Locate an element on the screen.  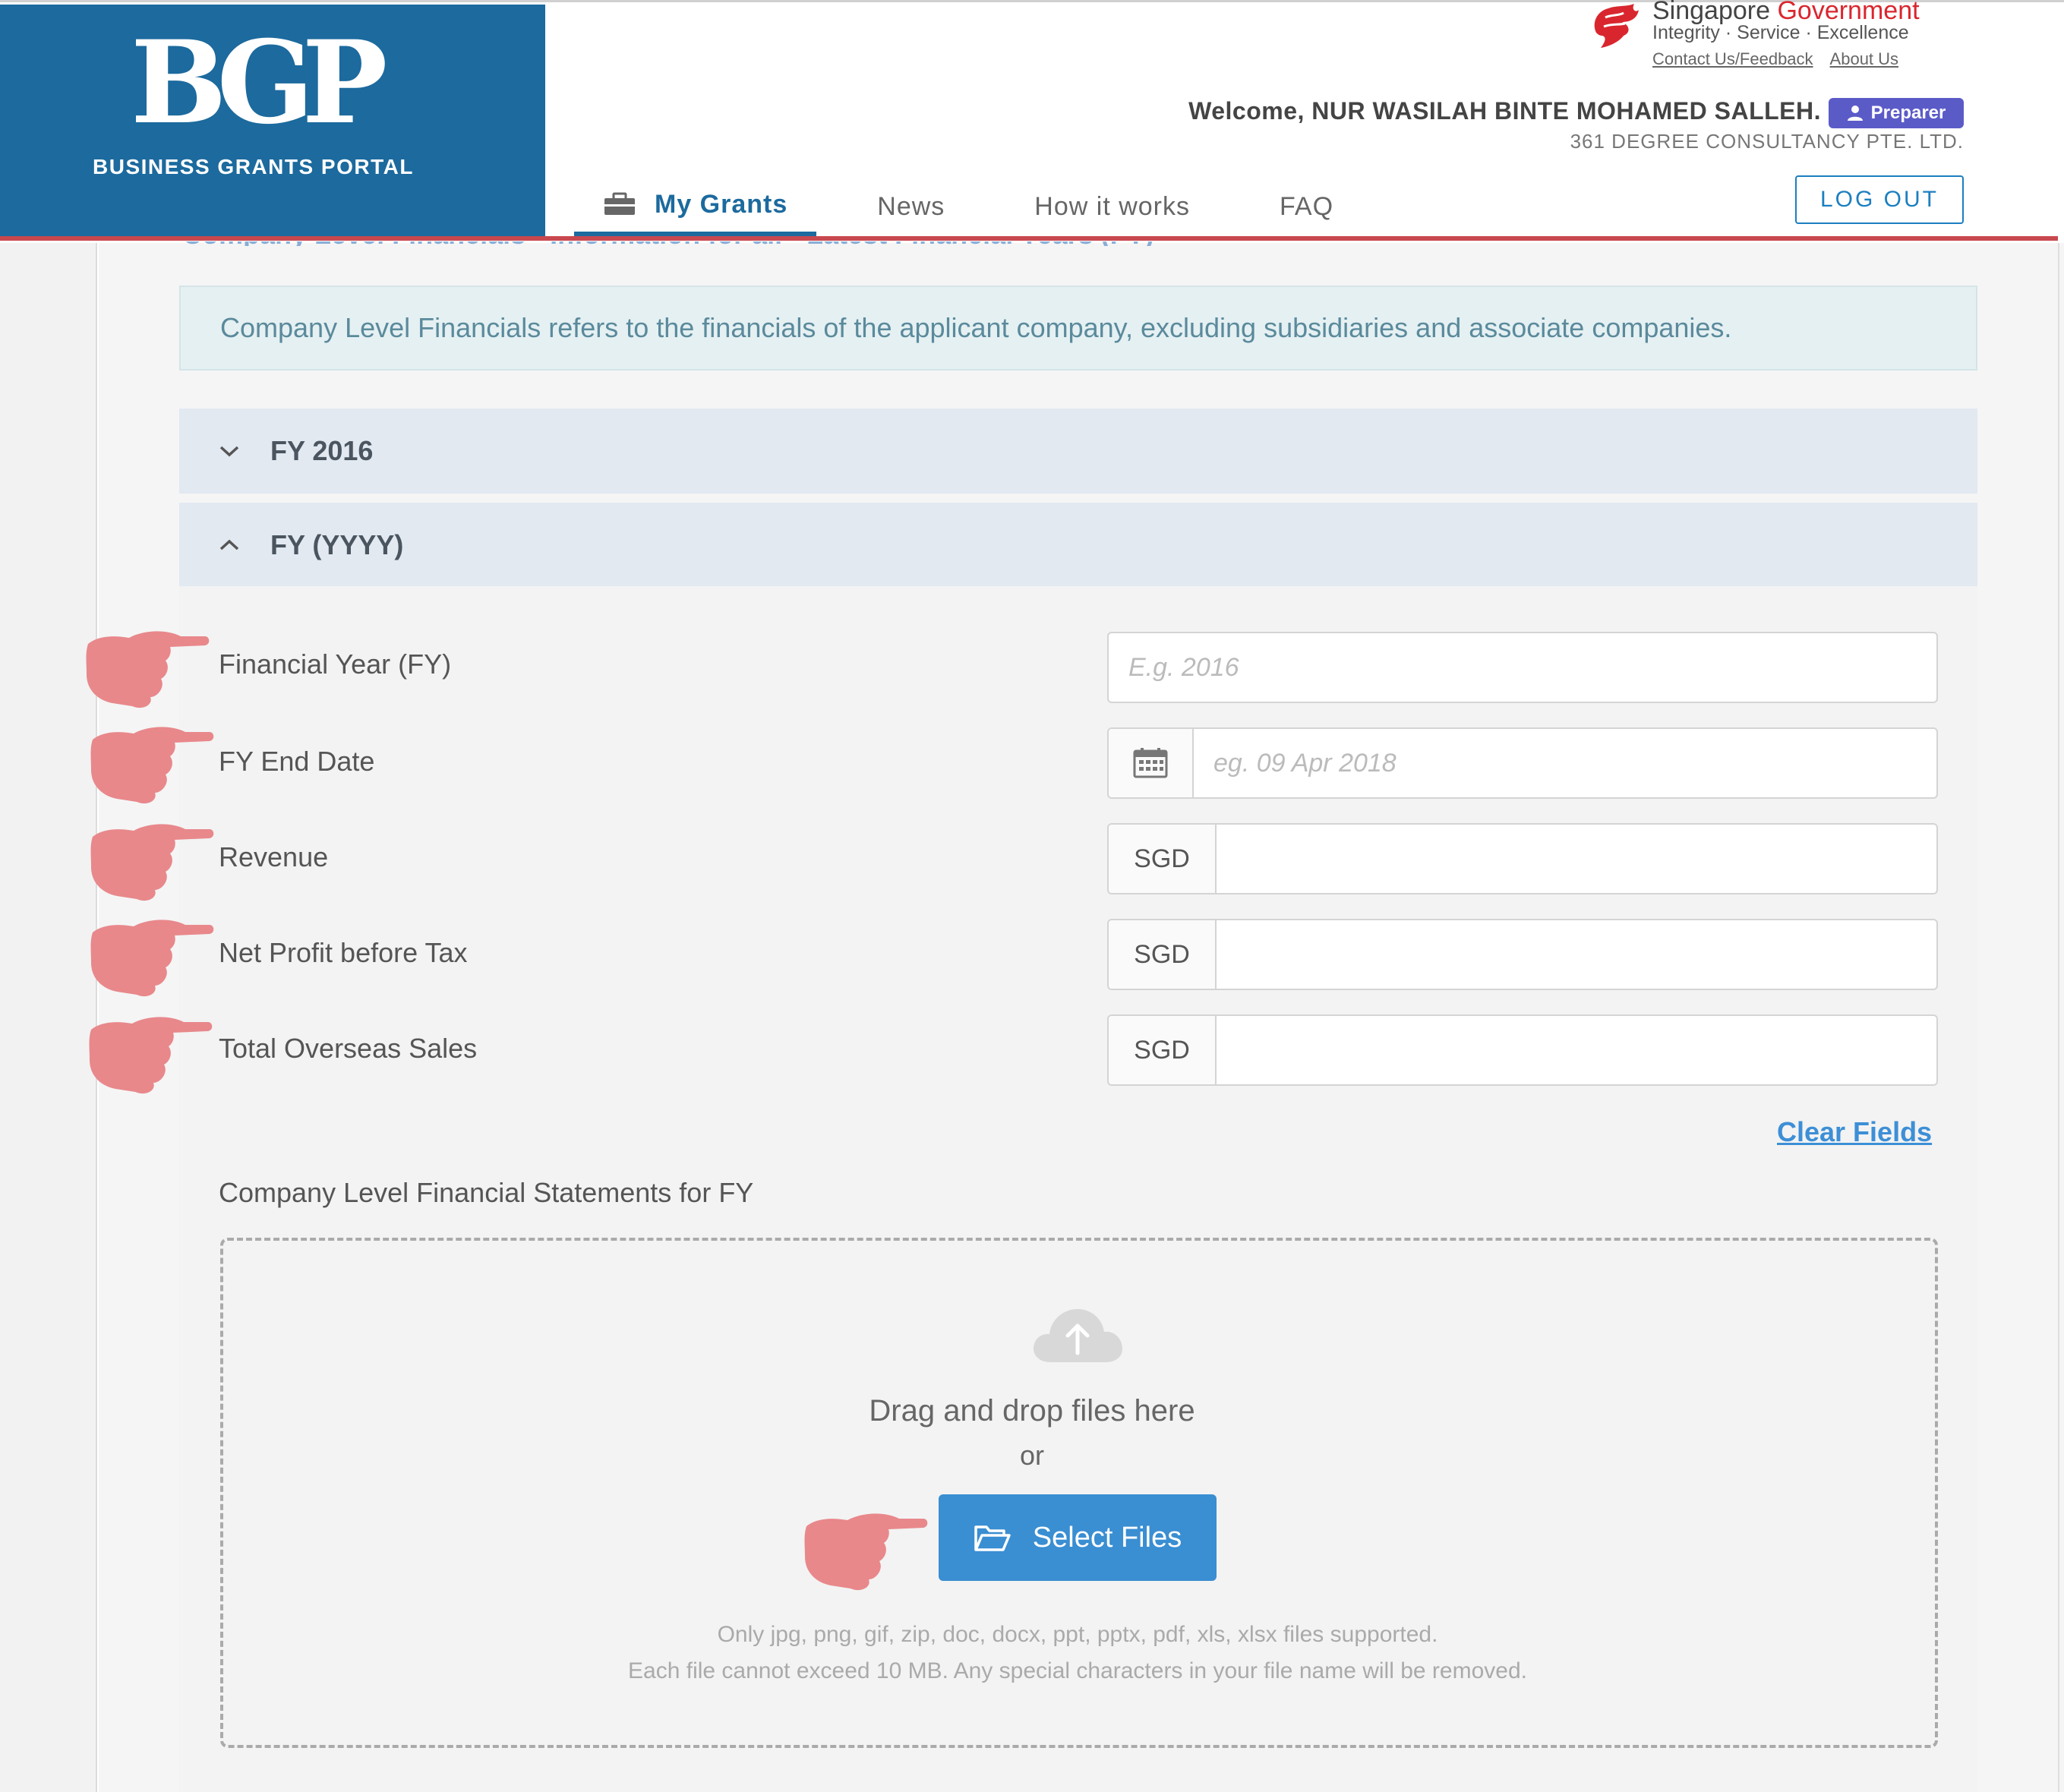
contact-us-link: Contact Us/Feedback is located at coordinates (1732, 59).